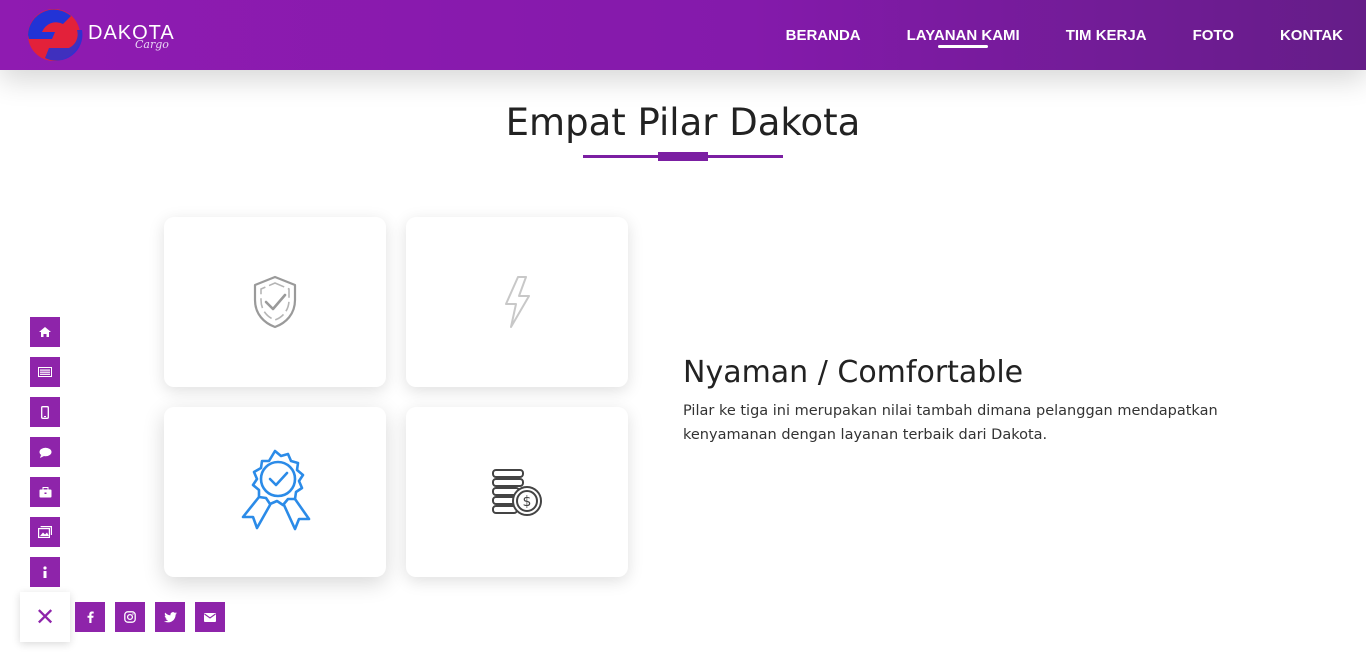 This screenshot has width=1366, height=662. I want to click on side-photos-button, so click(45, 532).